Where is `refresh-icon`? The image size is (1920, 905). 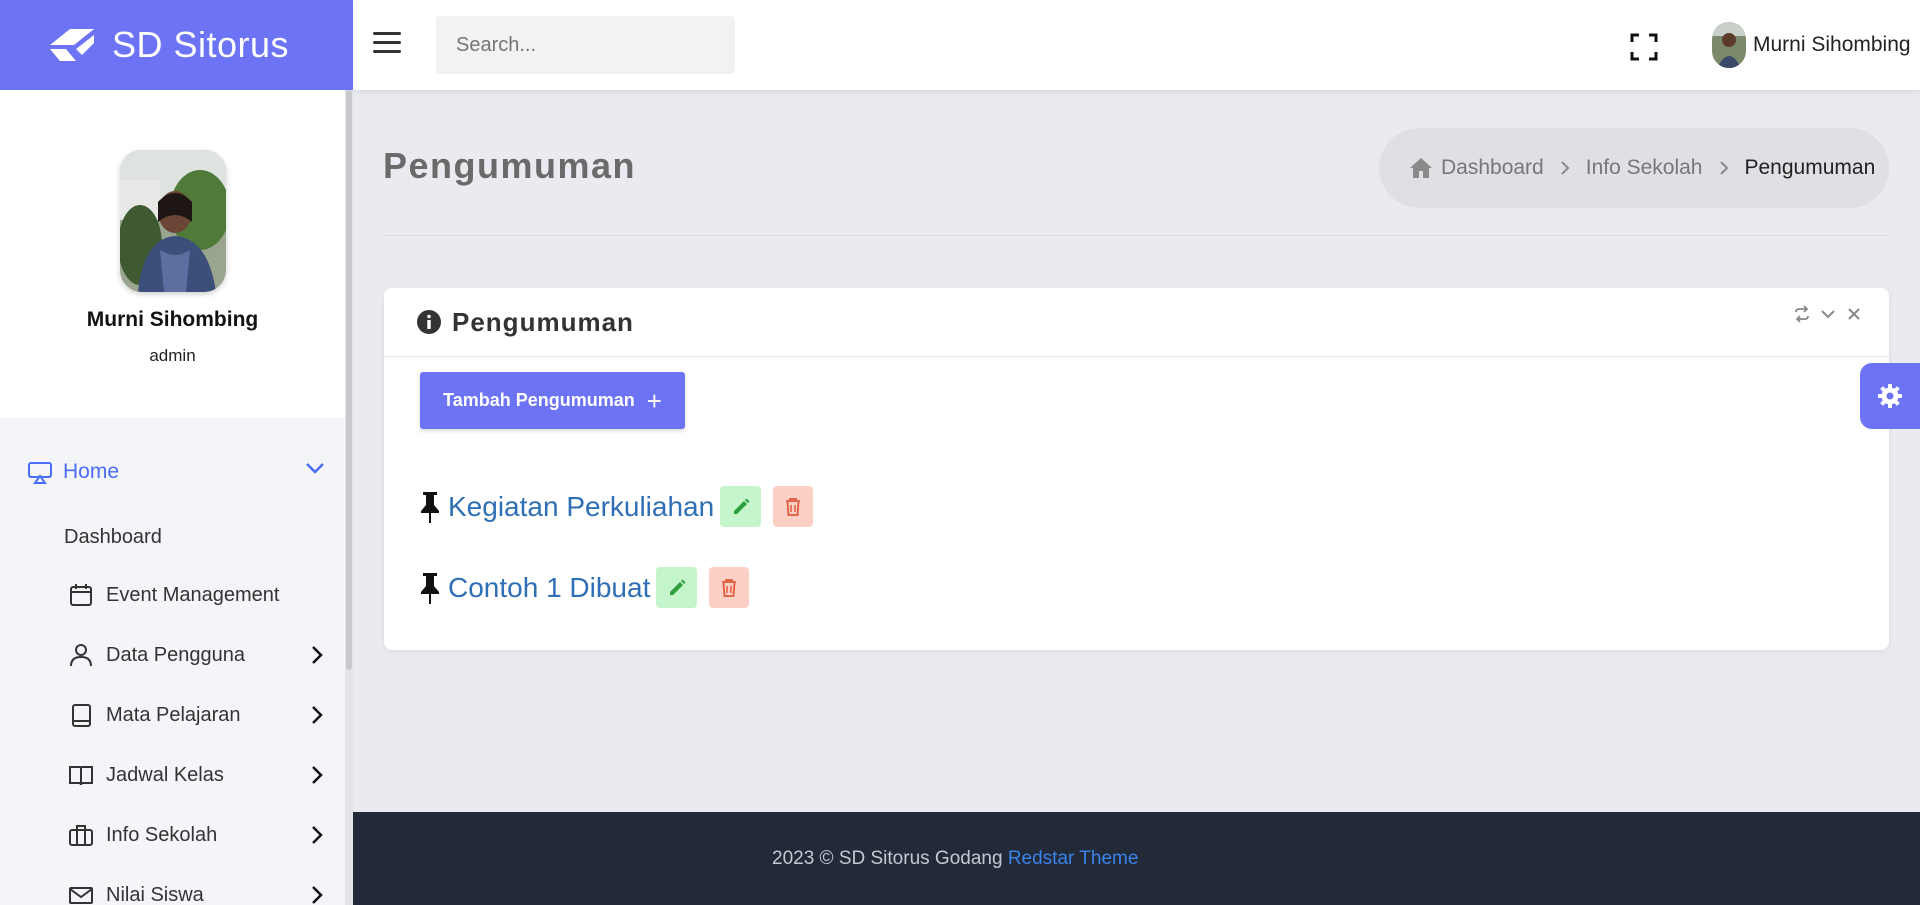 refresh-icon is located at coordinates (1802, 314).